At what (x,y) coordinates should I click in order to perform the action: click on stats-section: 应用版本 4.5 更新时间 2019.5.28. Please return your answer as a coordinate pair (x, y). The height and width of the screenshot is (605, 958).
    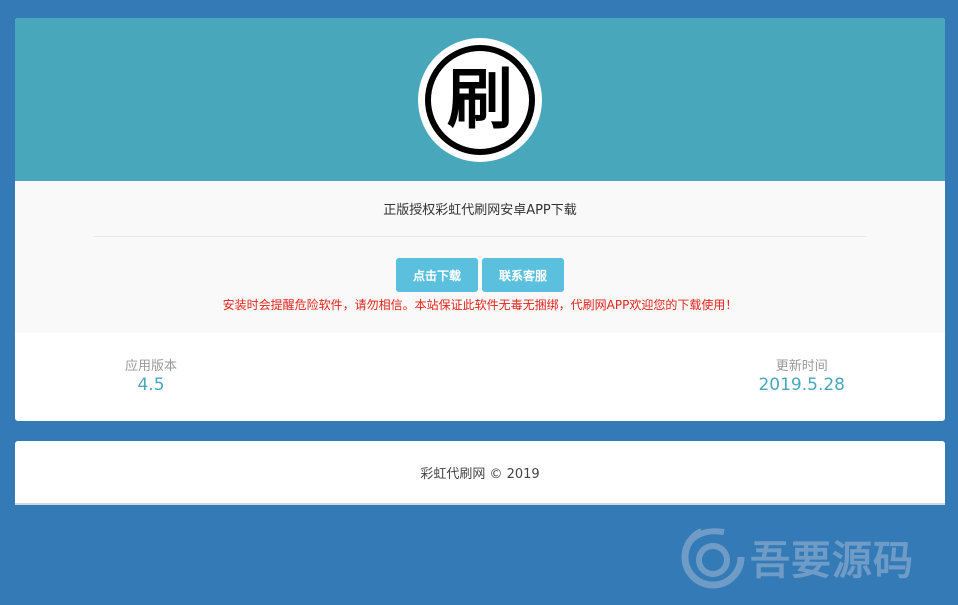
    Looking at the image, I should click on (480, 377).